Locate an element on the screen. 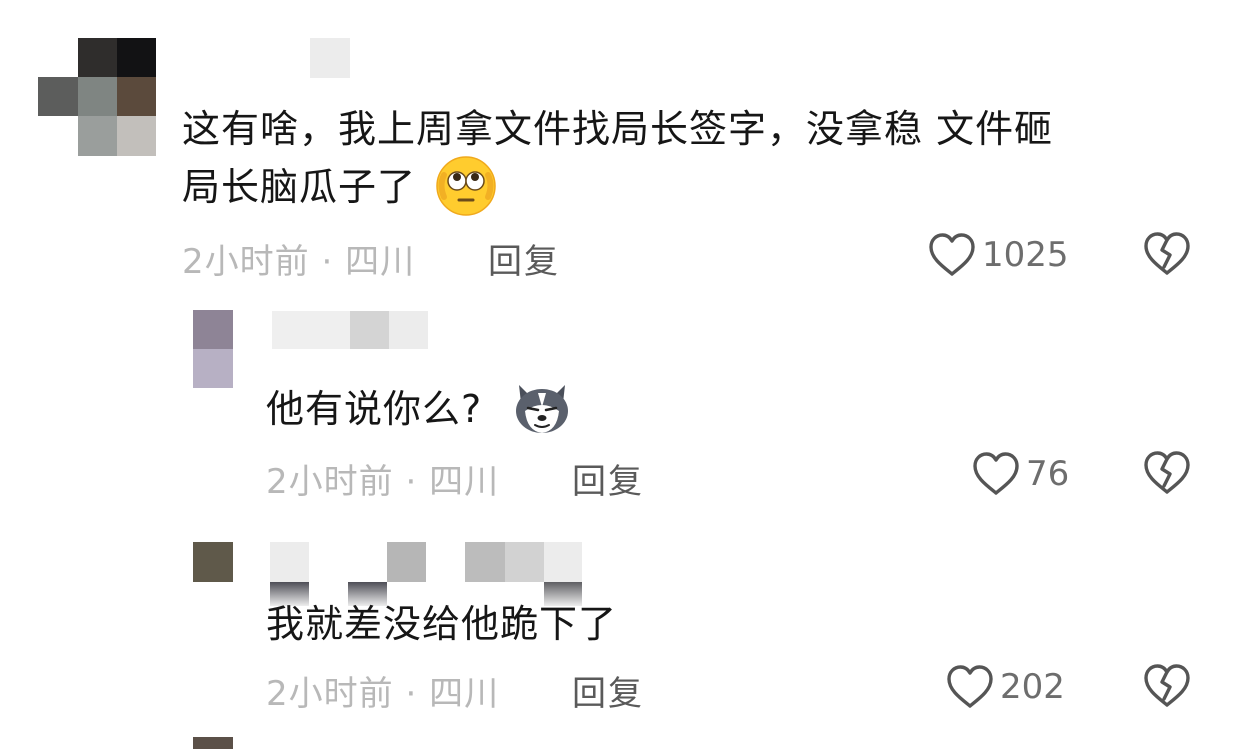  comment-text-line: 我就差没给他跪下了 is located at coordinates (442, 624).